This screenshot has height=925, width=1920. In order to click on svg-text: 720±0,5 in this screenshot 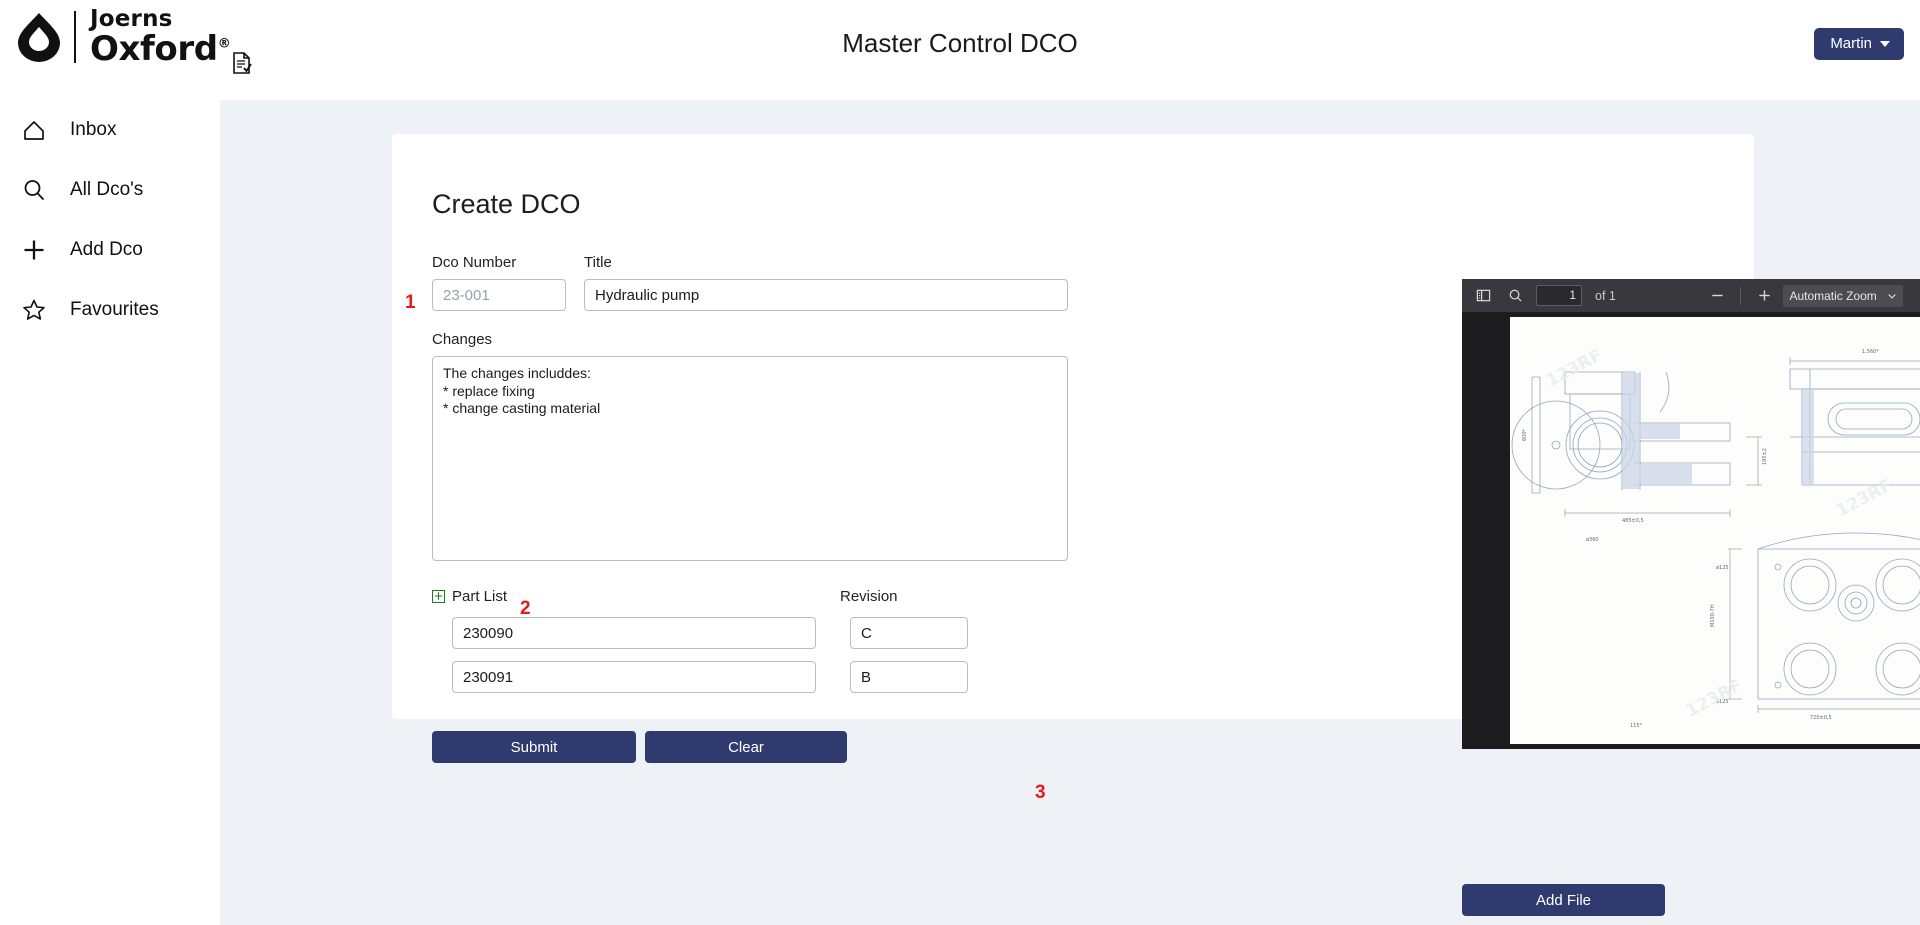, I will do `click(1821, 718)`.